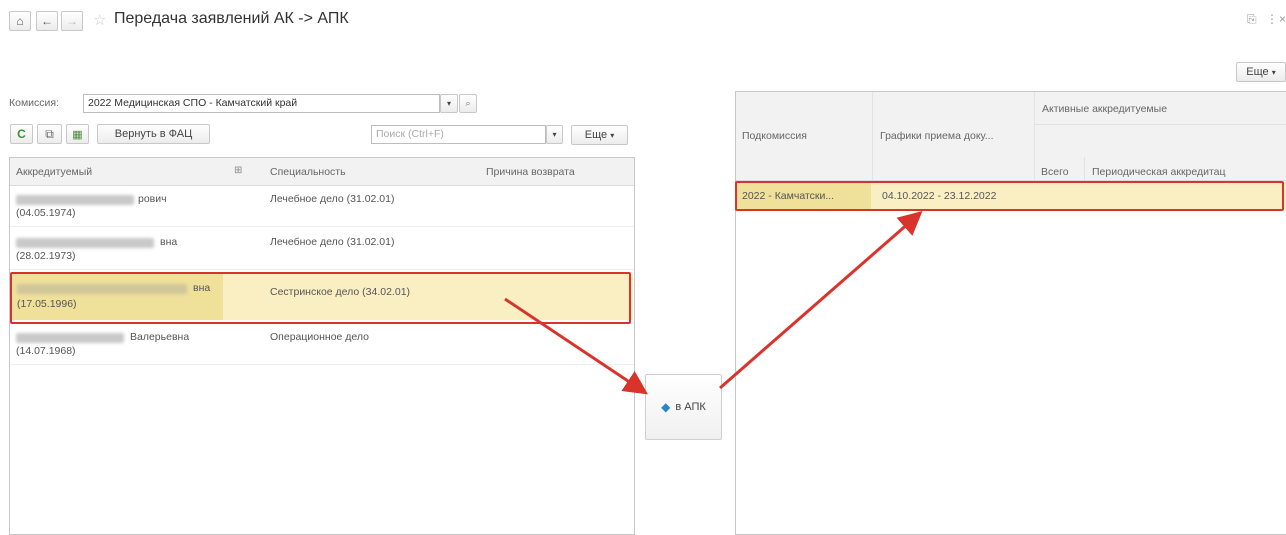 This screenshot has width=1286, height=535. Describe the element at coordinates (576, 346) in the screenshot. I see `arrow-to-button` at that location.